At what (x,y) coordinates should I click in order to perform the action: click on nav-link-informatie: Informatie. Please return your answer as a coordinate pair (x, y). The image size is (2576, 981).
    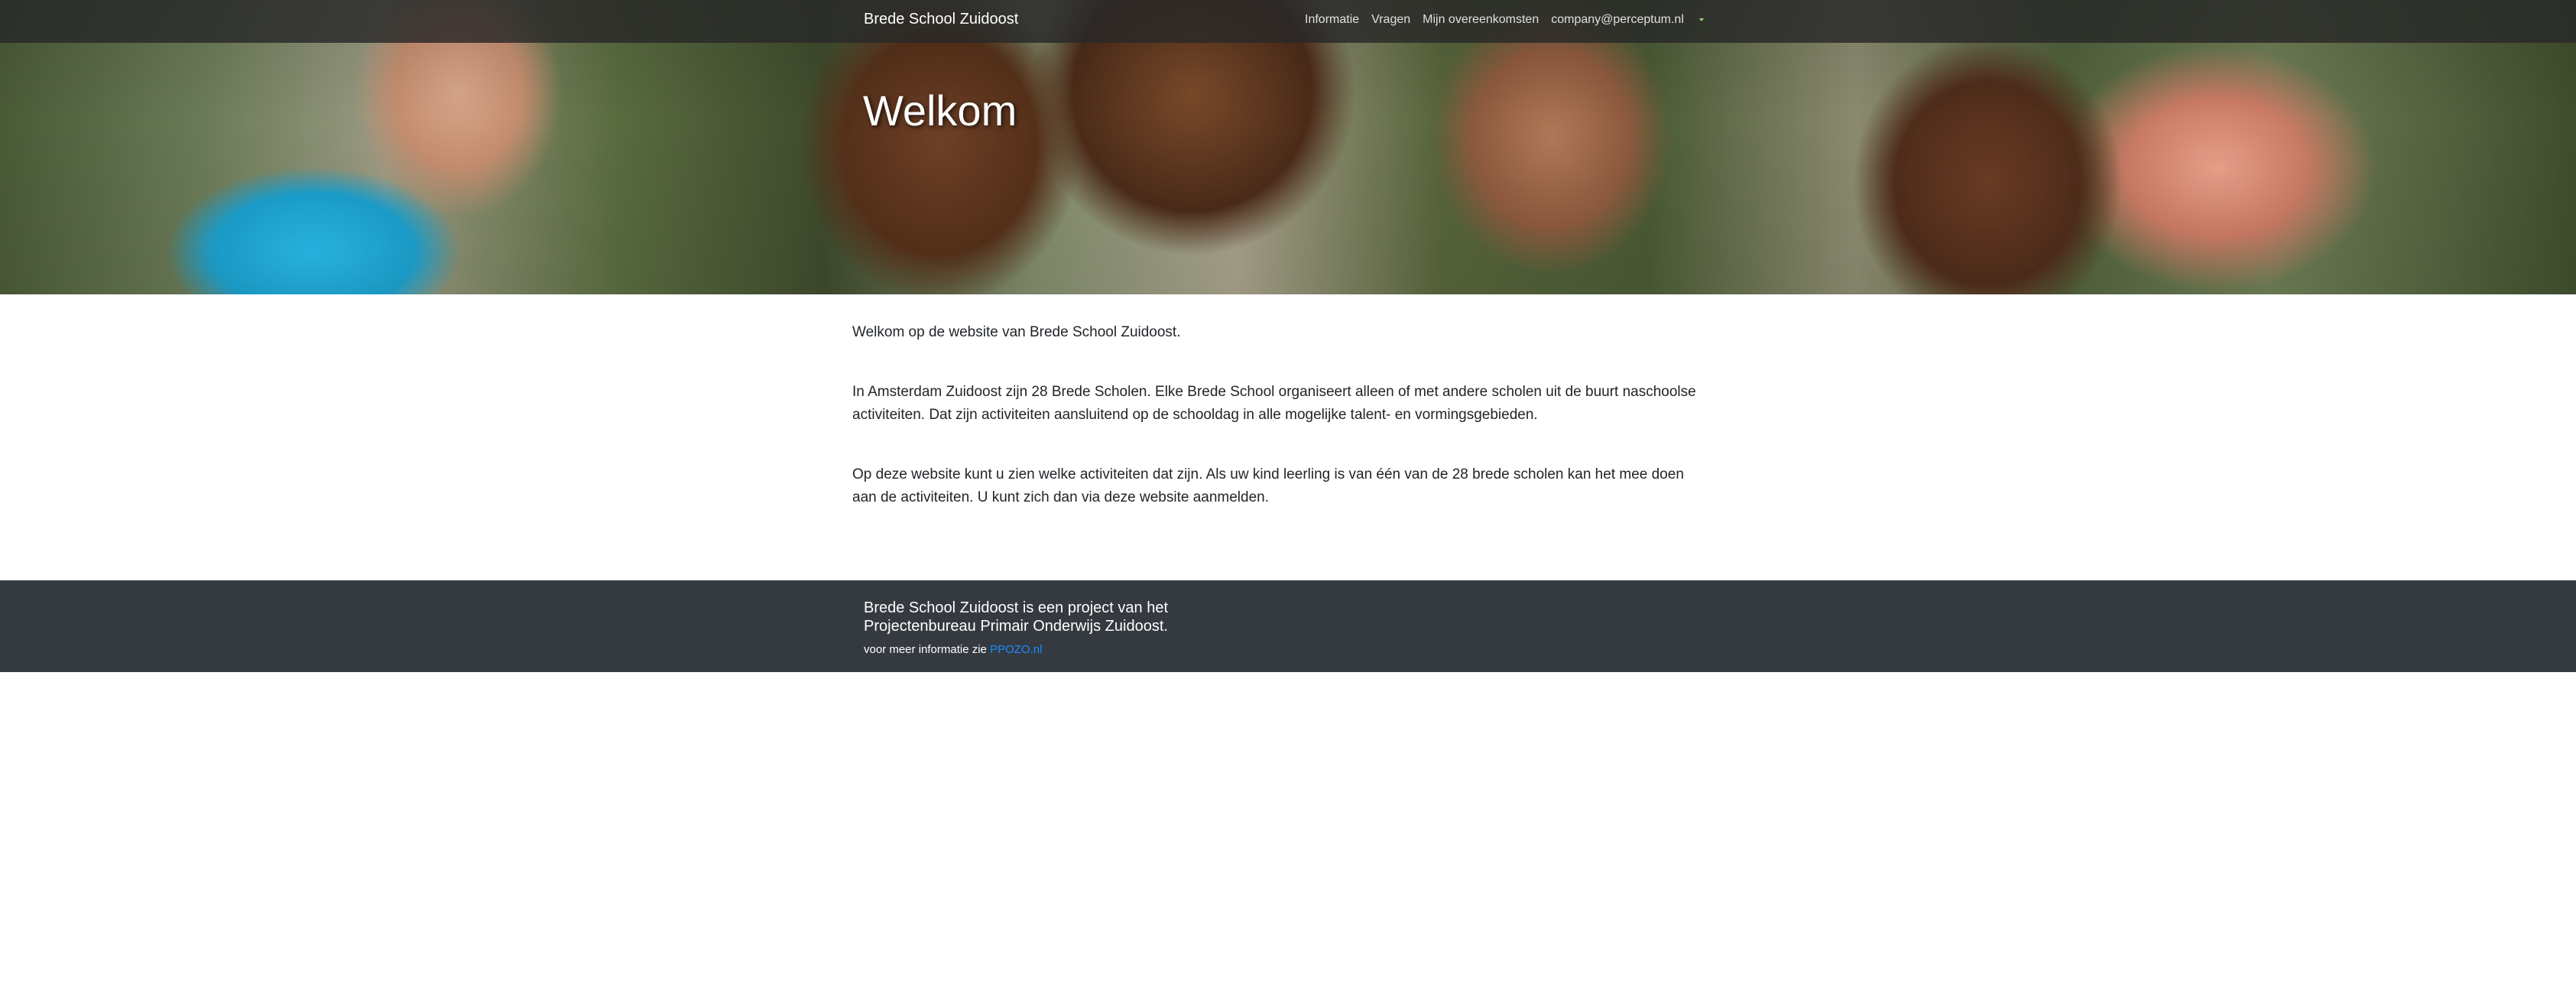
    Looking at the image, I should click on (1332, 20).